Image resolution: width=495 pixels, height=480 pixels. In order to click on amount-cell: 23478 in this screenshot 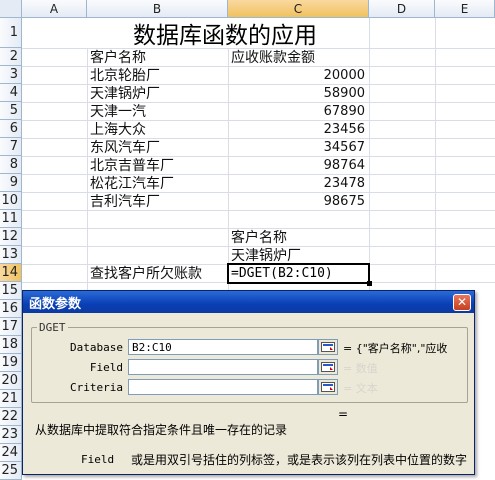, I will do `click(299, 183)`.